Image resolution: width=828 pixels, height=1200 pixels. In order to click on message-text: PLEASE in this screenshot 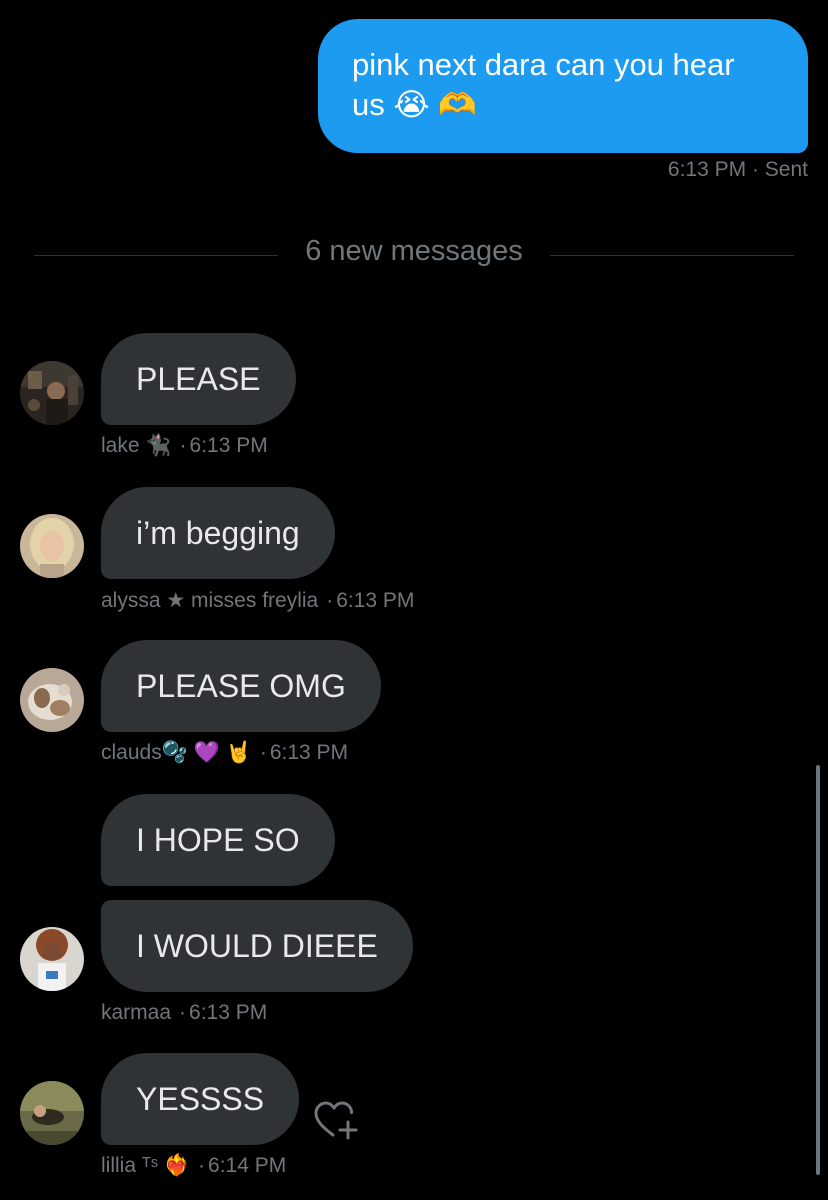, I will do `click(198, 379)`.